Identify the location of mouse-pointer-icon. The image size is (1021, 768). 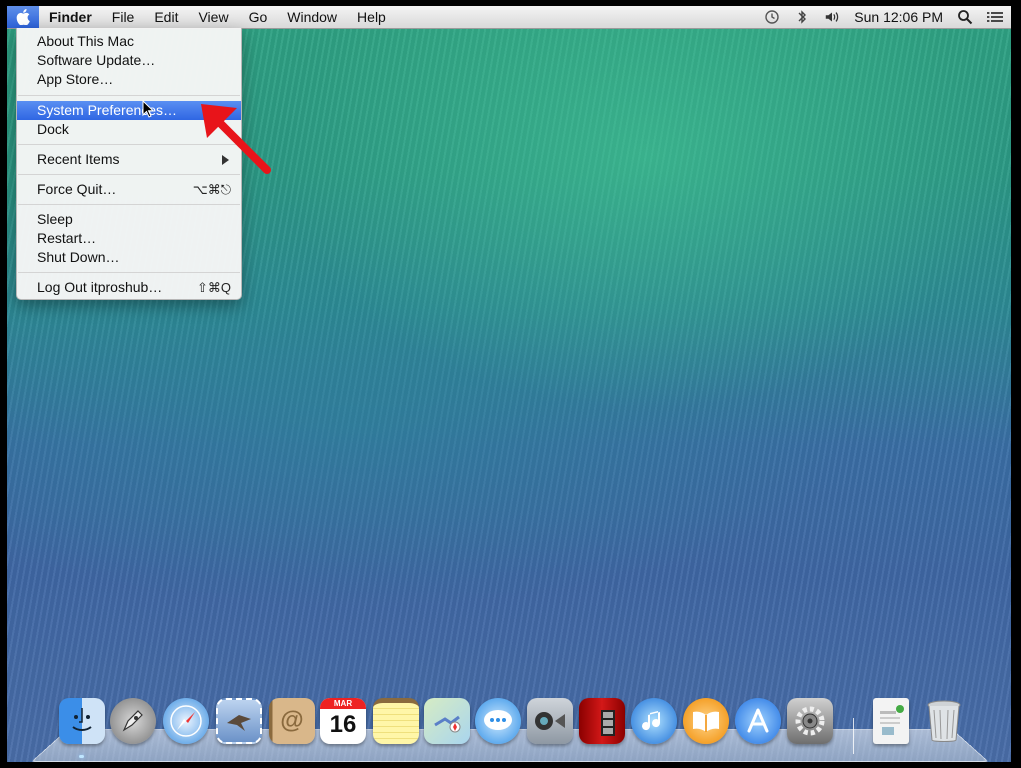
(148, 109).